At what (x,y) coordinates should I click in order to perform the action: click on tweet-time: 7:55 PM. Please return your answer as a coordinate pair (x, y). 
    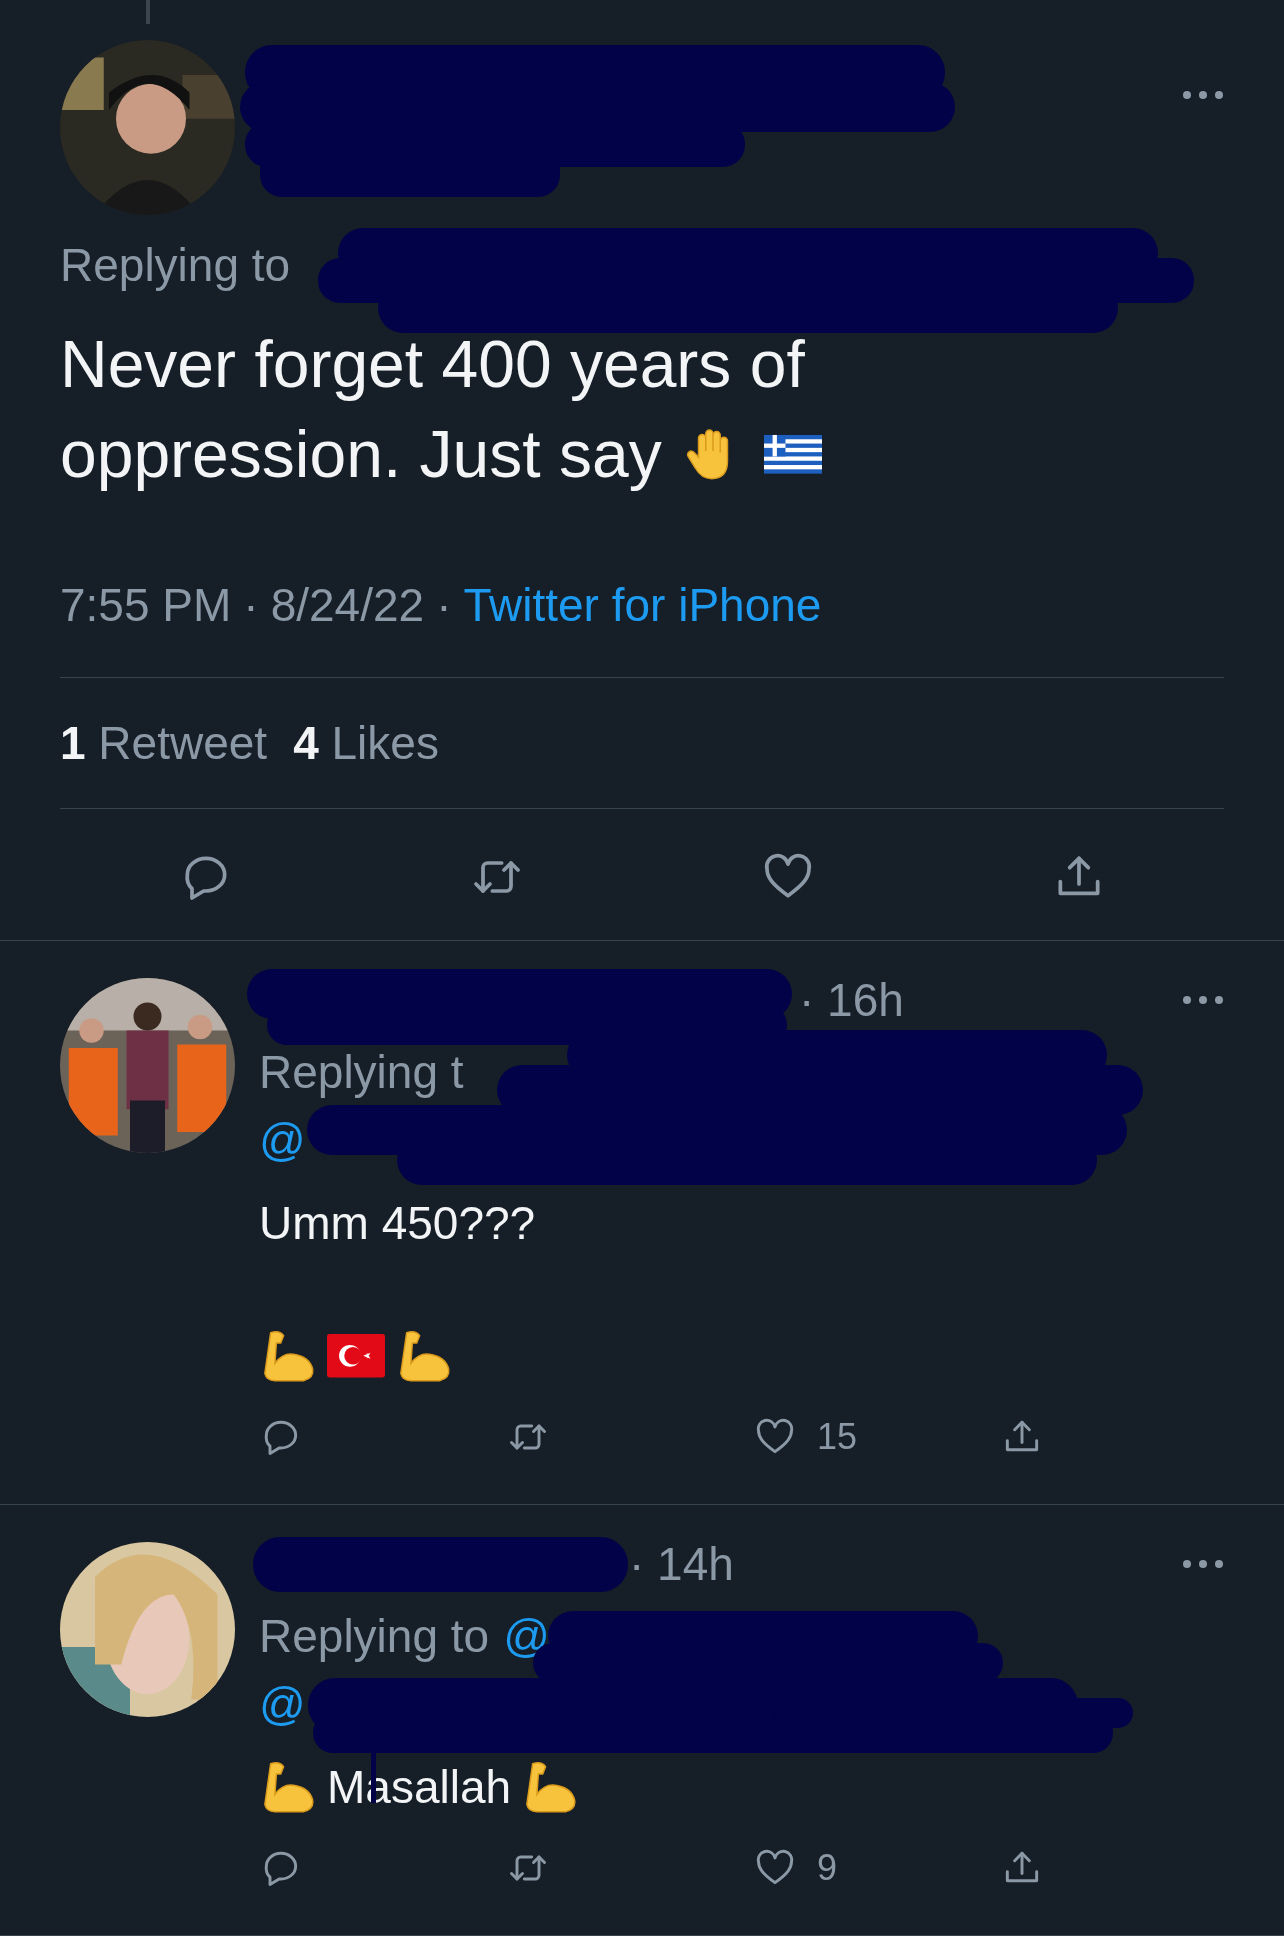
    Looking at the image, I should click on (146, 605).